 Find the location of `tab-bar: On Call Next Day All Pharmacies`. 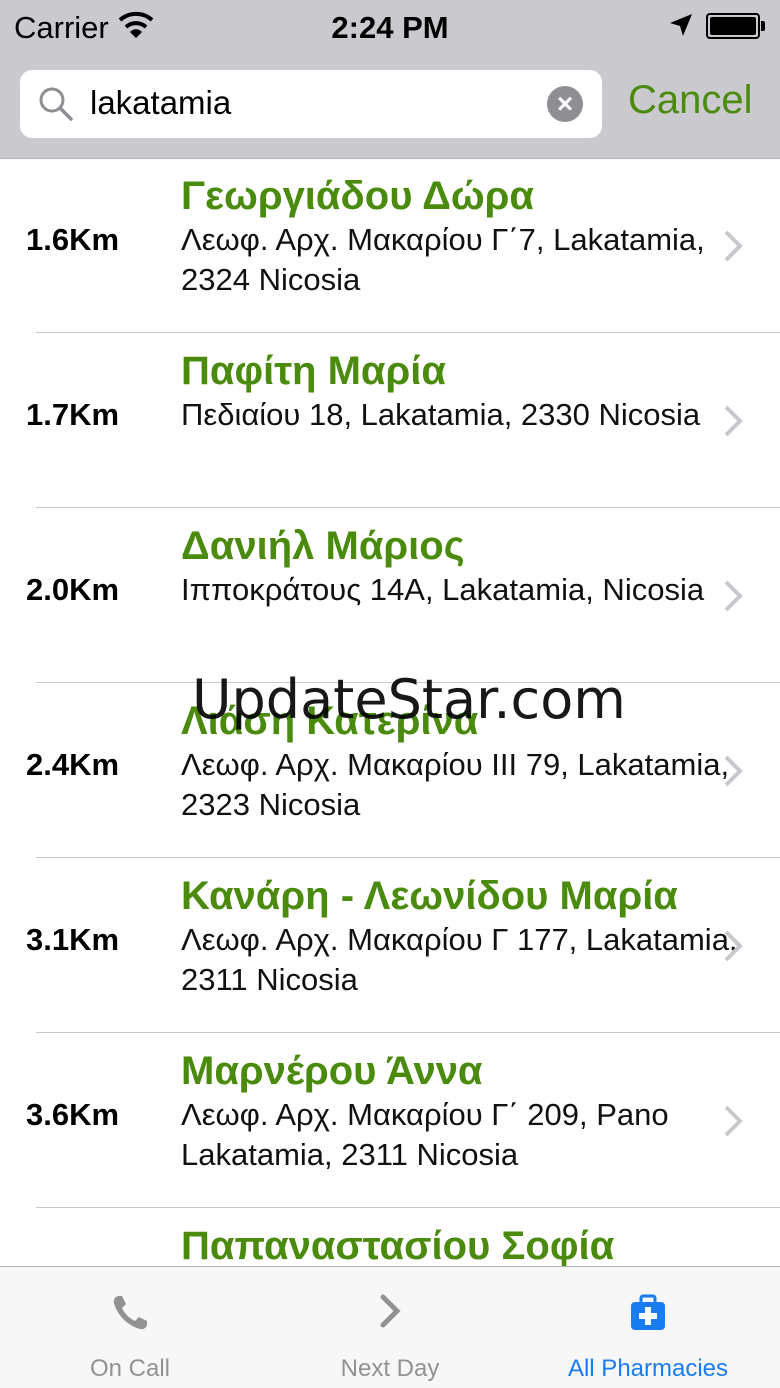

tab-bar: On Call Next Day All Pharmacies is located at coordinates (390, 1327).